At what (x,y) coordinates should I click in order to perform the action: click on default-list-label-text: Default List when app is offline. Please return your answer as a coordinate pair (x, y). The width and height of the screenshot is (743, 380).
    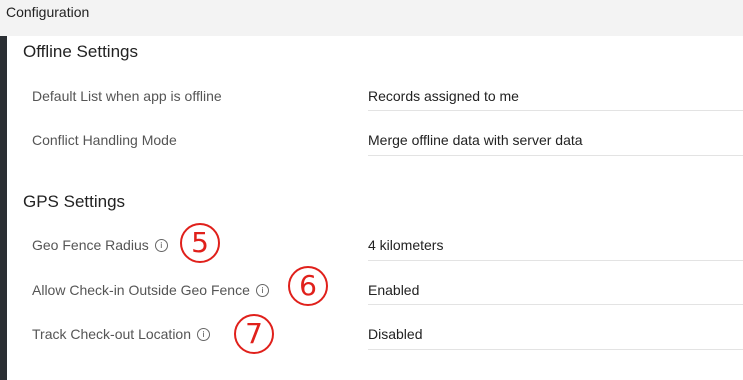
    Looking at the image, I should click on (127, 96).